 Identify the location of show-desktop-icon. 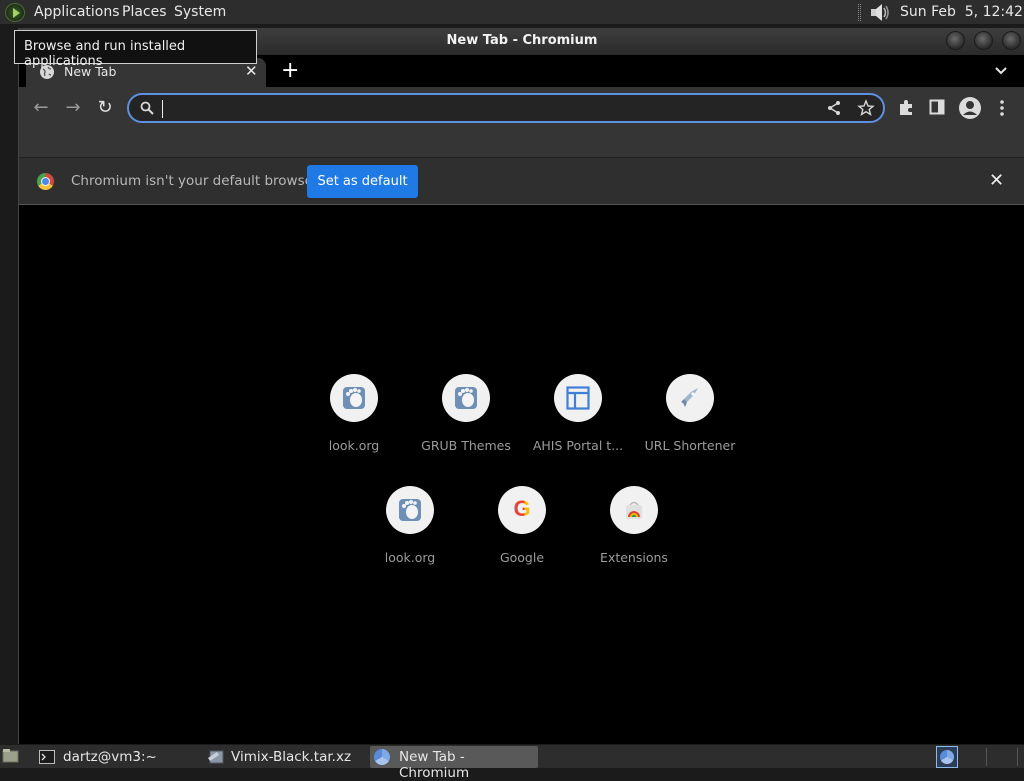
(10, 756).